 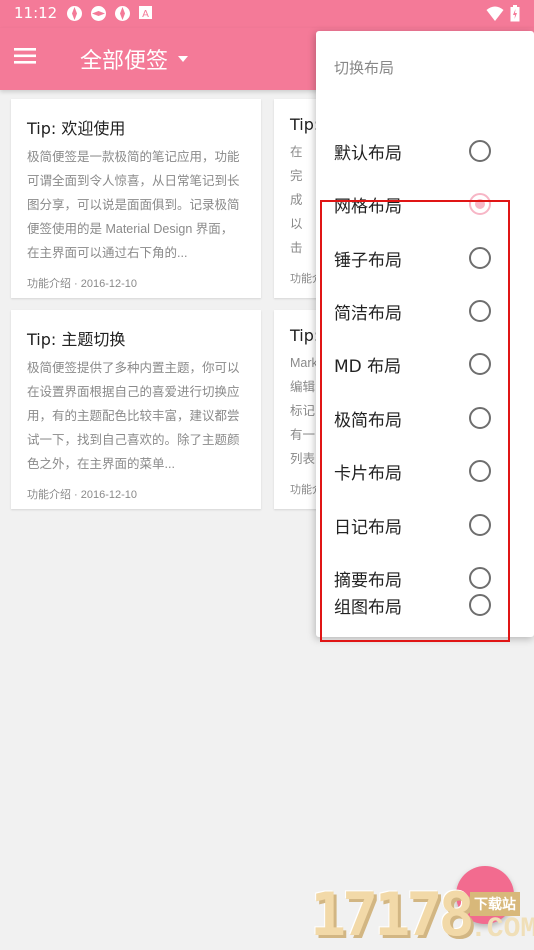 I want to click on wifi-icon, so click(x=495, y=16).